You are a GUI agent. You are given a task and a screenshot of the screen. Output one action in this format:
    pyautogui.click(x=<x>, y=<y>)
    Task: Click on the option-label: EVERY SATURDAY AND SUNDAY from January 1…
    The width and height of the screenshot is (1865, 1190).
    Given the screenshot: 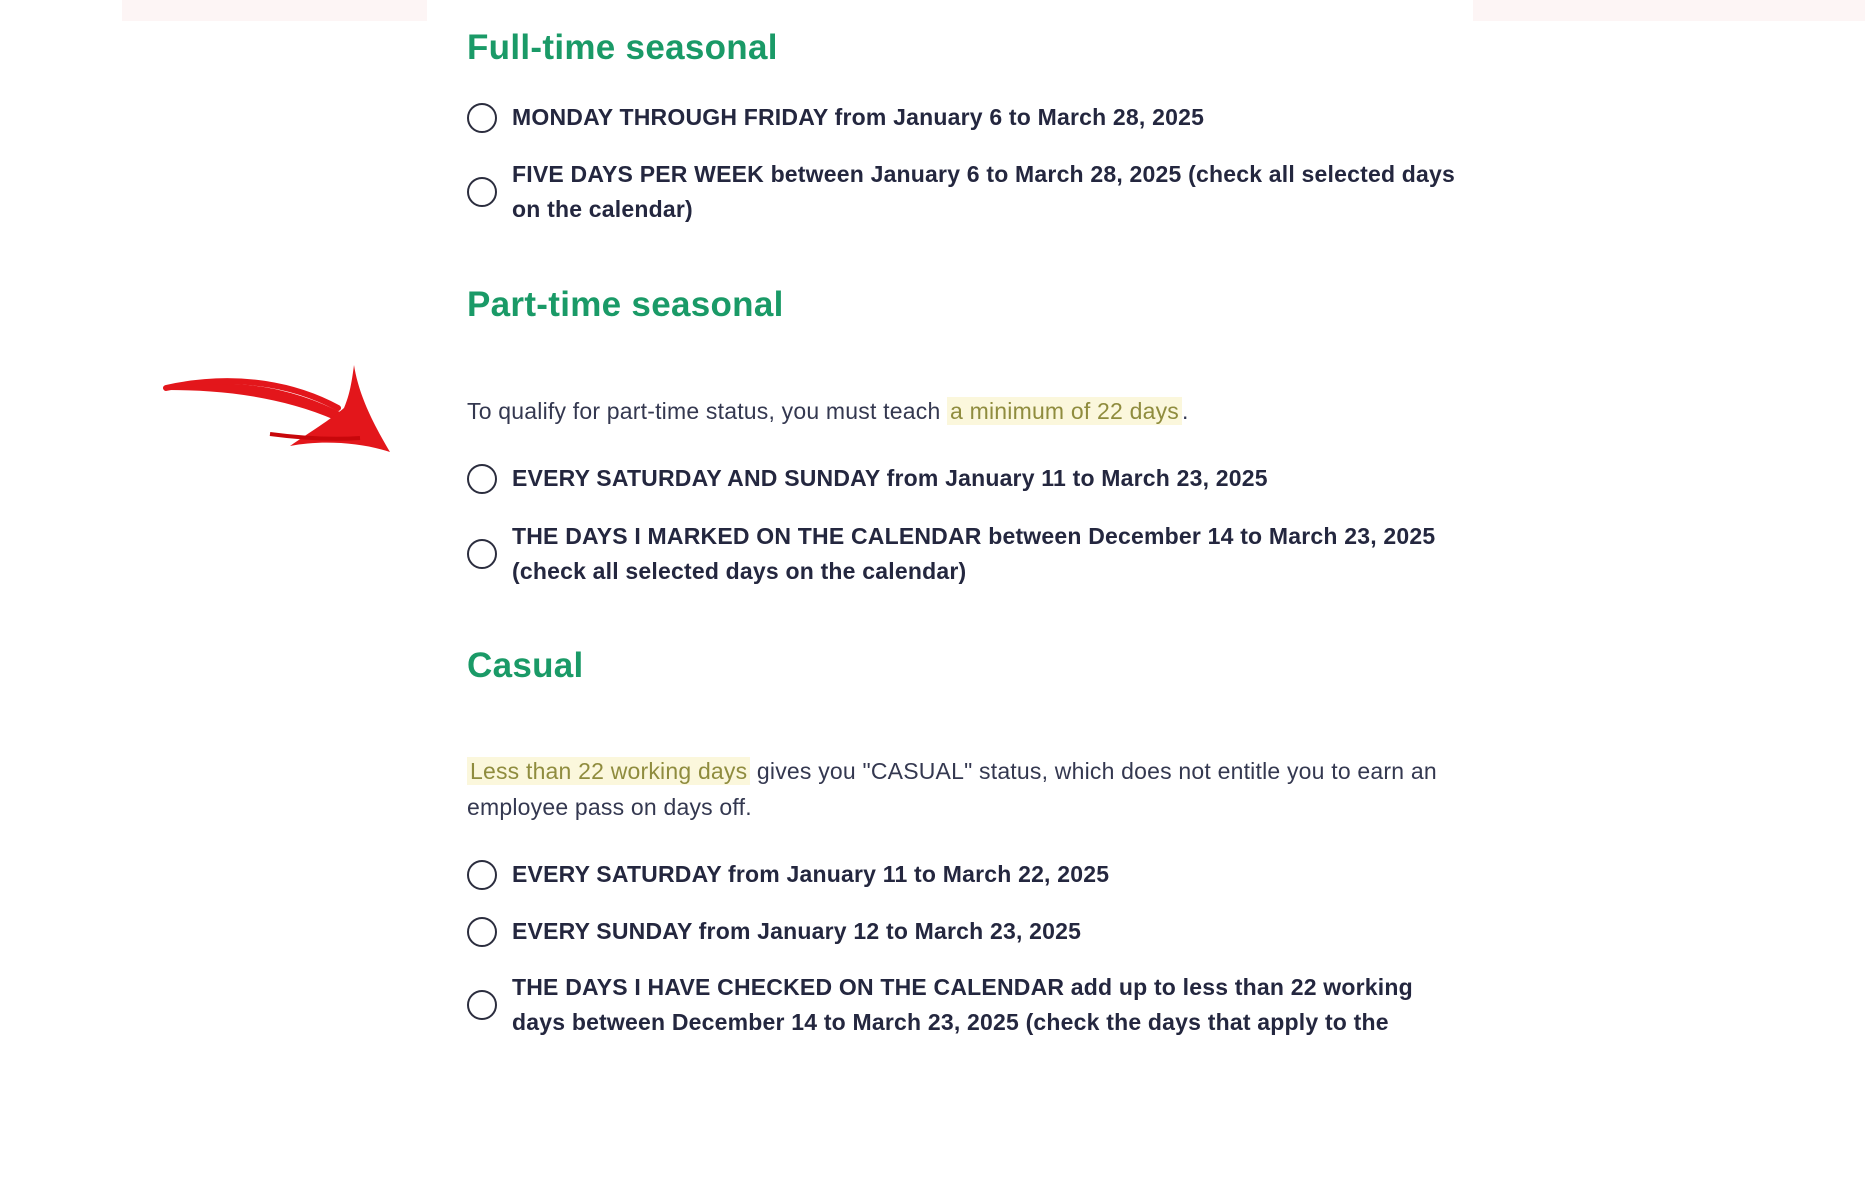 What is the action you would take?
    pyautogui.click(x=890, y=478)
    